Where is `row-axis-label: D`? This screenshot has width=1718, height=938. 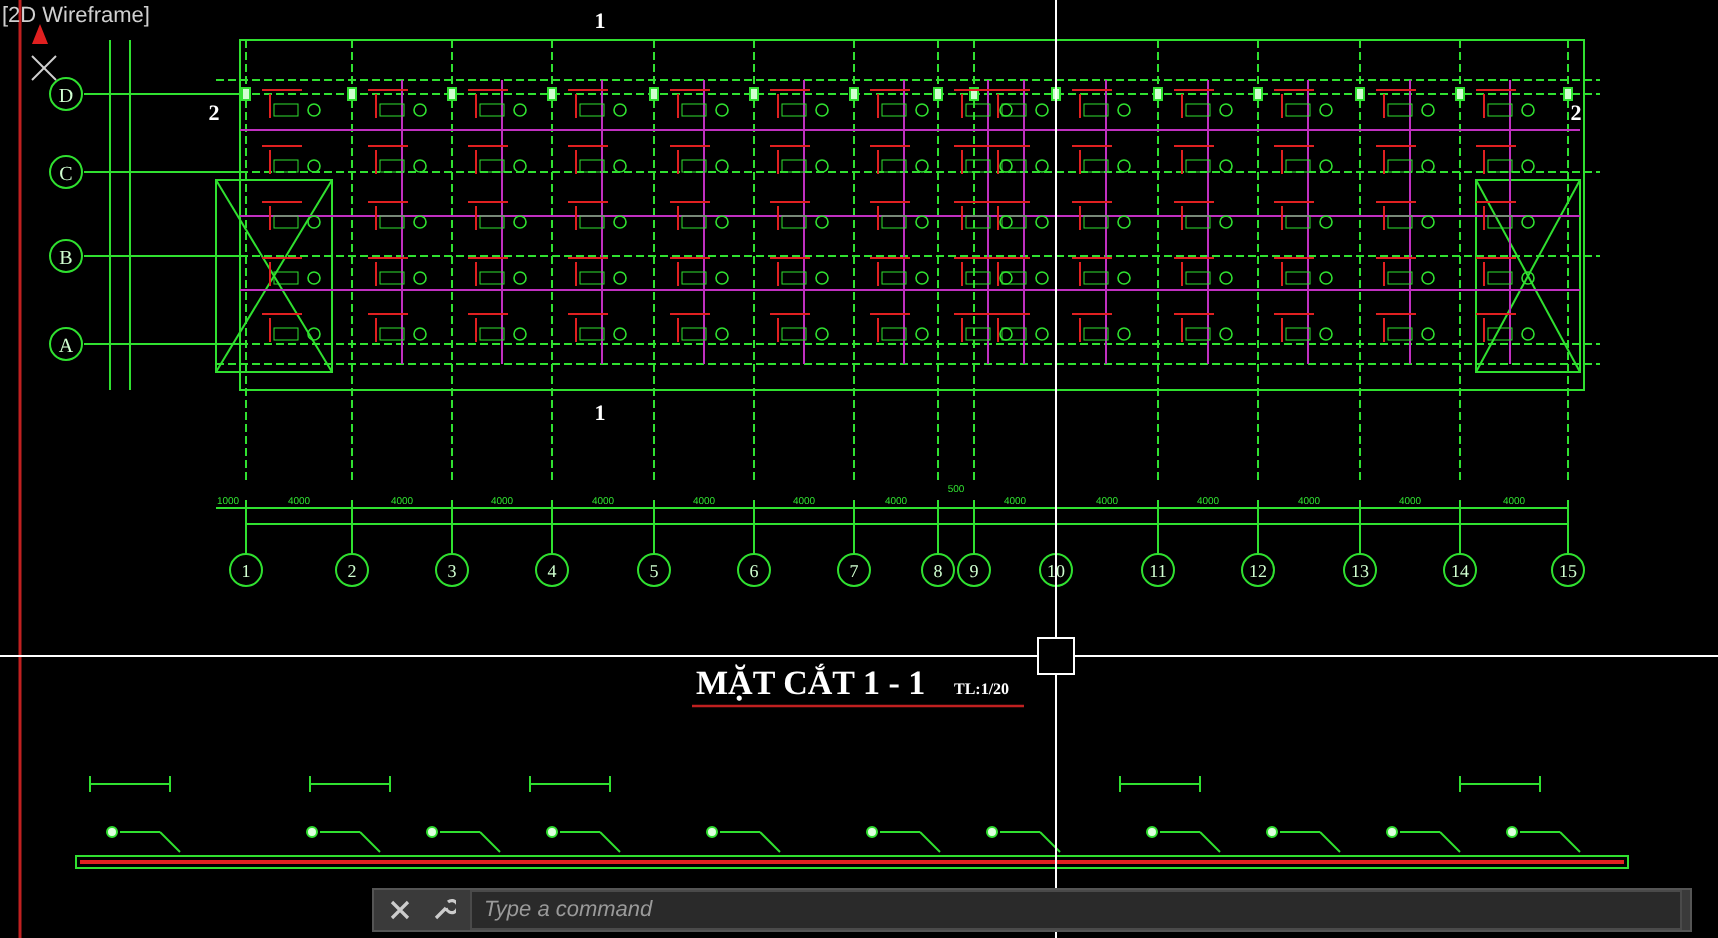
row-axis-label: D is located at coordinates (66, 97).